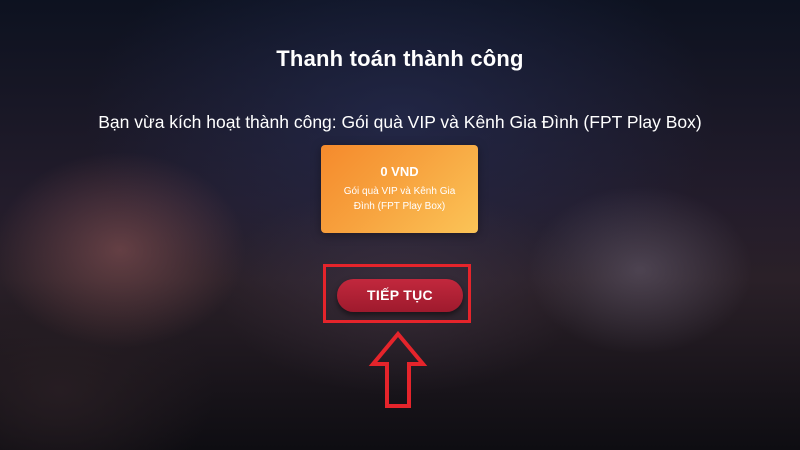 This screenshot has height=450, width=800. What do you see at coordinates (397, 293) in the screenshot?
I see `highlight-box` at bounding box center [397, 293].